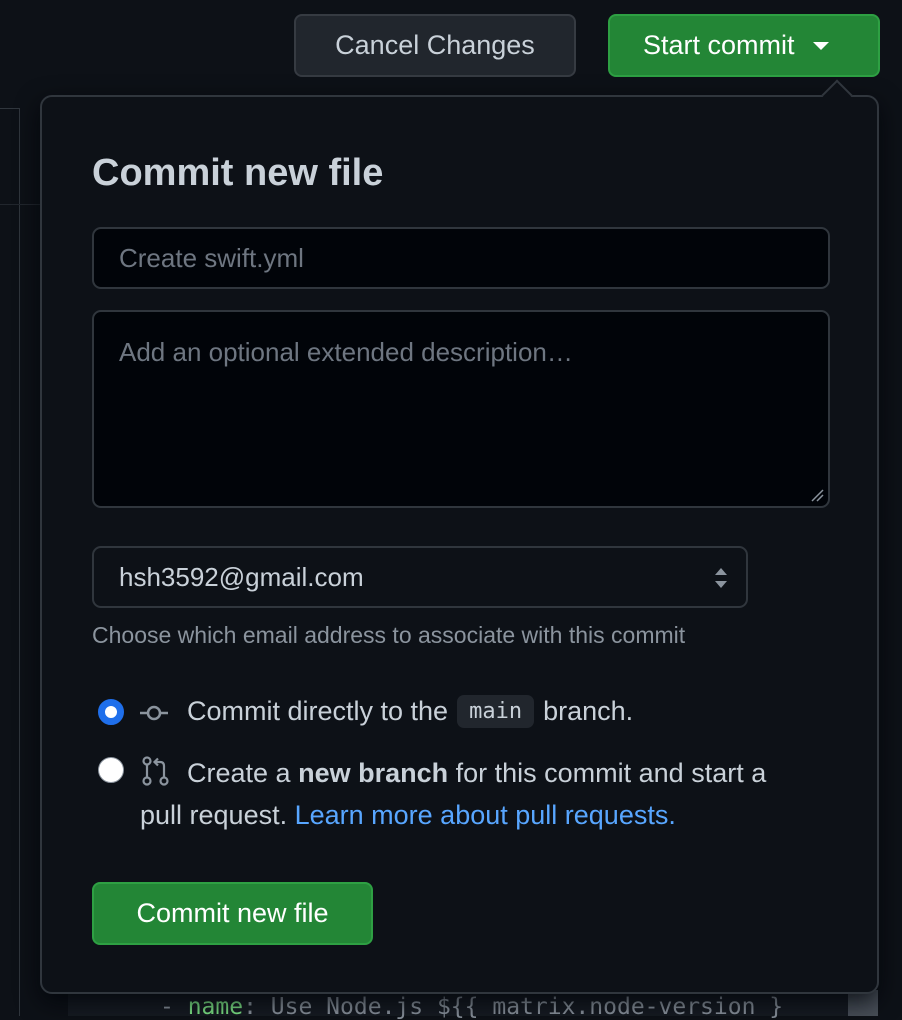 Image resolution: width=902 pixels, height=1020 pixels. I want to click on email-select-value: hsh3592@gmail.com, so click(241, 576).